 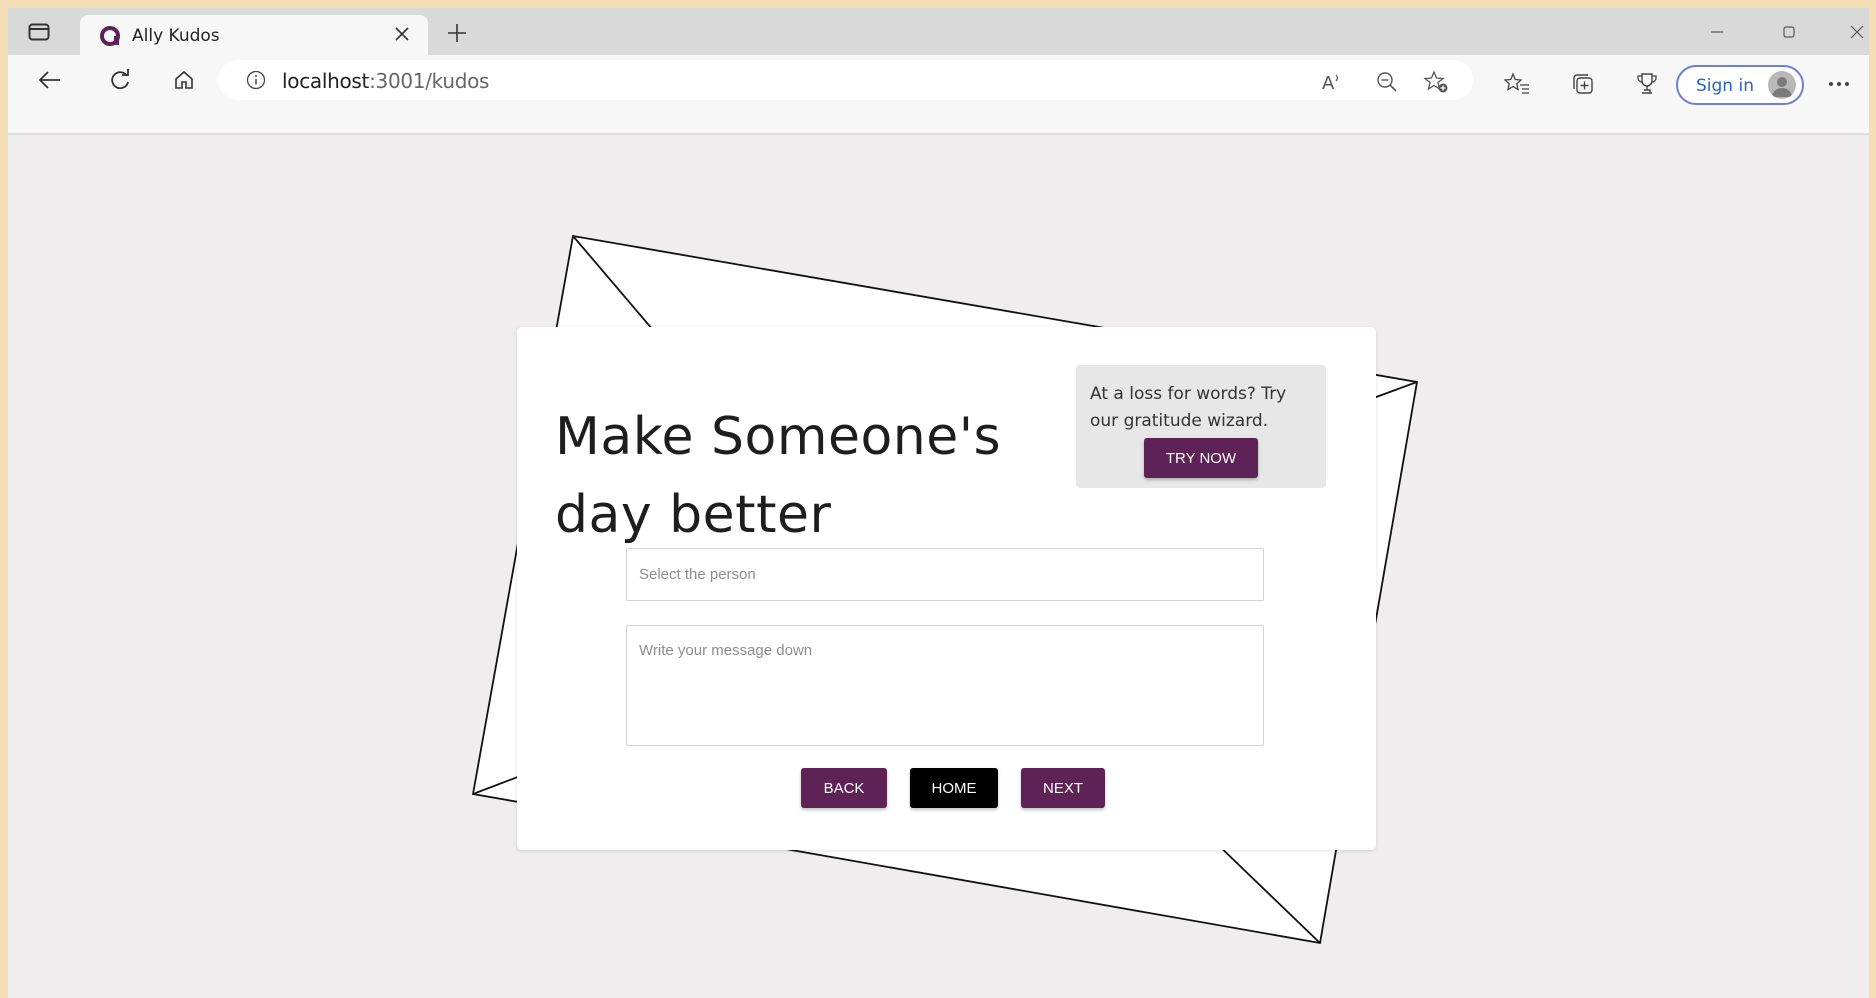 I want to click on tab-actions-icon, so click(x=39, y=32).